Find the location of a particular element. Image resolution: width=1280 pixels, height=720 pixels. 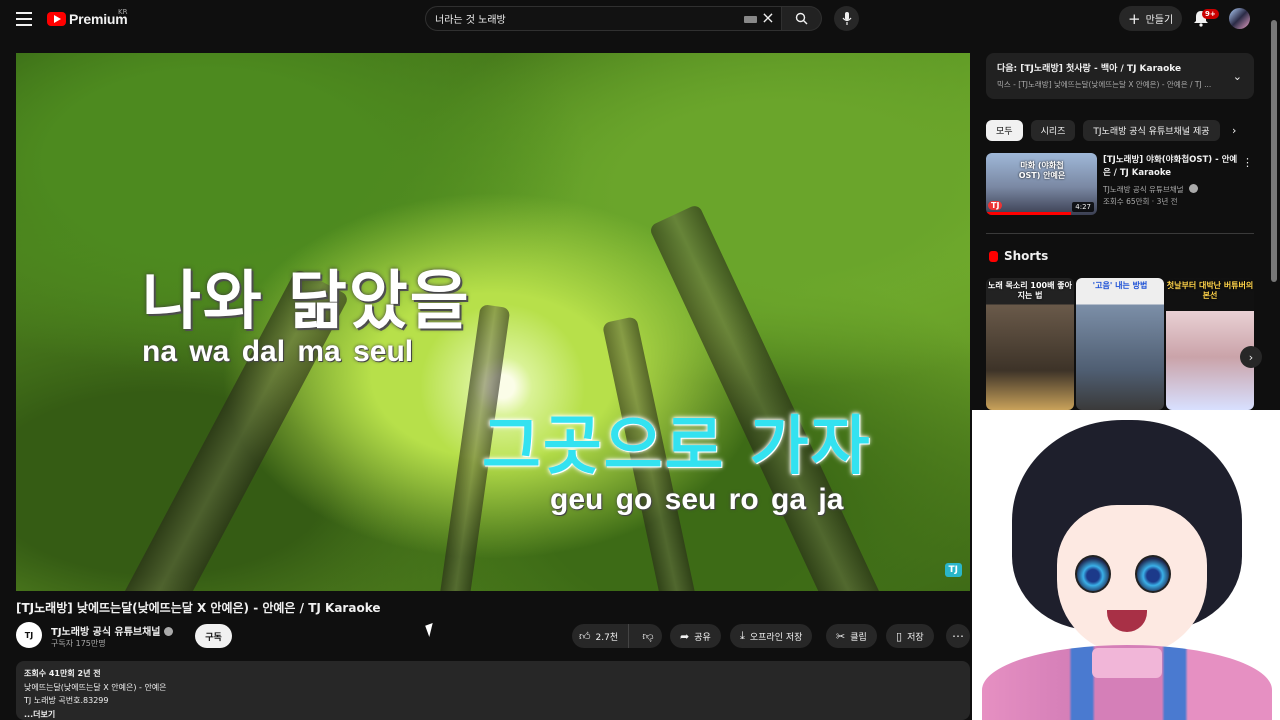

video-thumbnail: 마화 (야화첩 OST) 안예은 TJ 4:27 is located at coordinates (1041, 184).